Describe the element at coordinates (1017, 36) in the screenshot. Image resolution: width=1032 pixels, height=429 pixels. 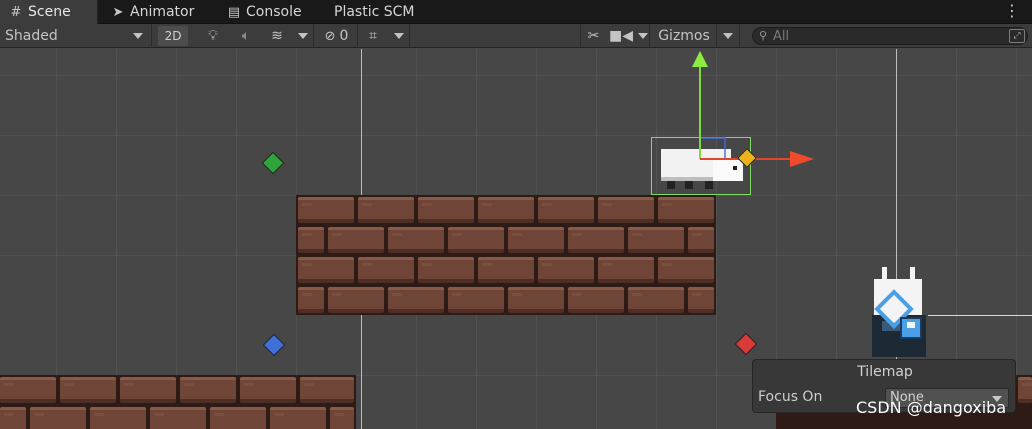
I see `object-picker-icon: ⤢` at that location.